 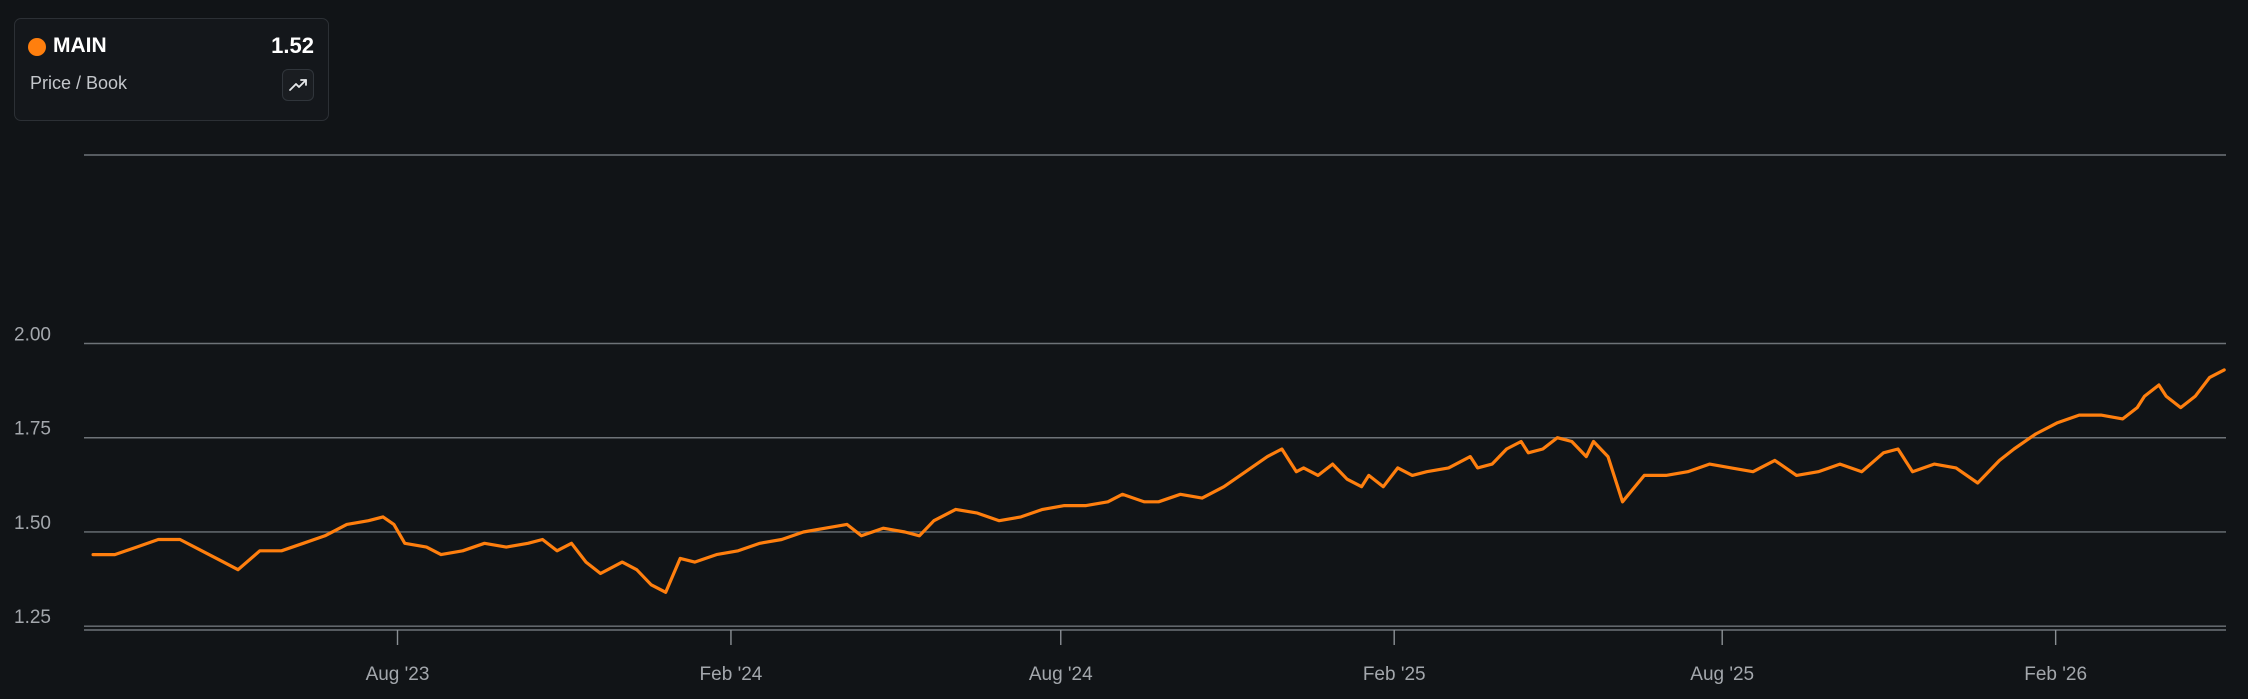 What do you see at coordinates (32, 523) in the screenshot?
I see `y-tick-label: 1.50` at bounding box center [32, 523].